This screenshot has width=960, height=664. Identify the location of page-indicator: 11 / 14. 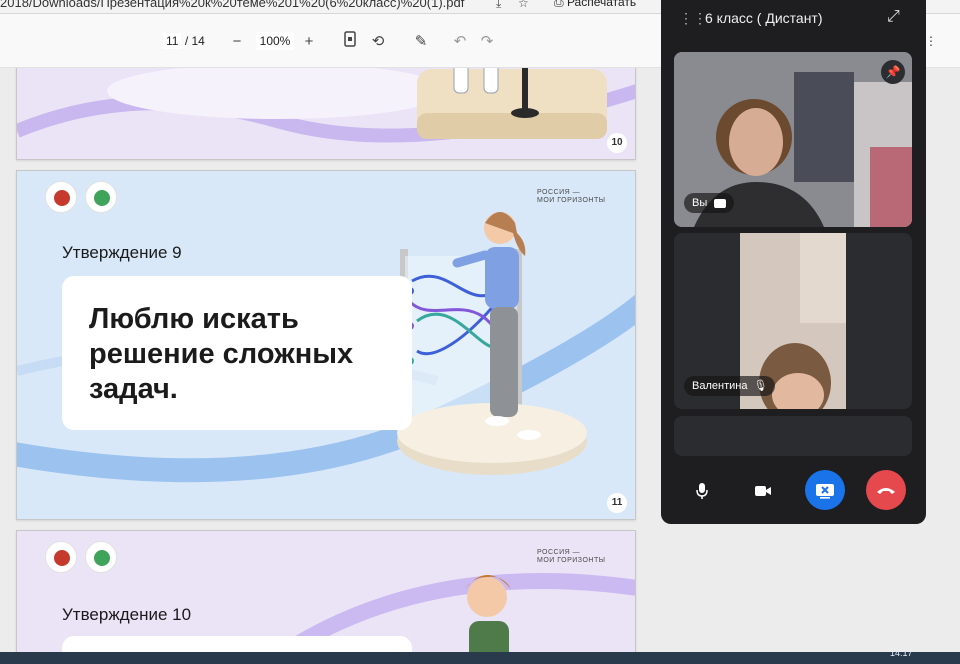
(184, 41).